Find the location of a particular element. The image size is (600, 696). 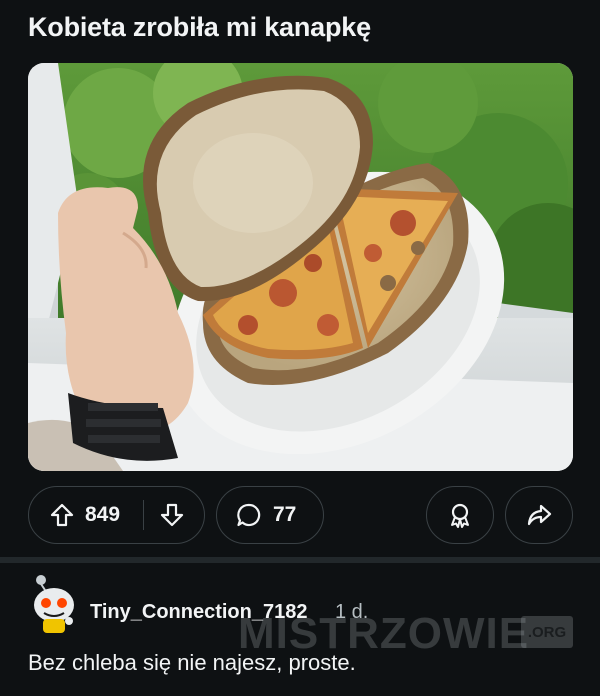

vote-separator is located at coordinates (143, 515).